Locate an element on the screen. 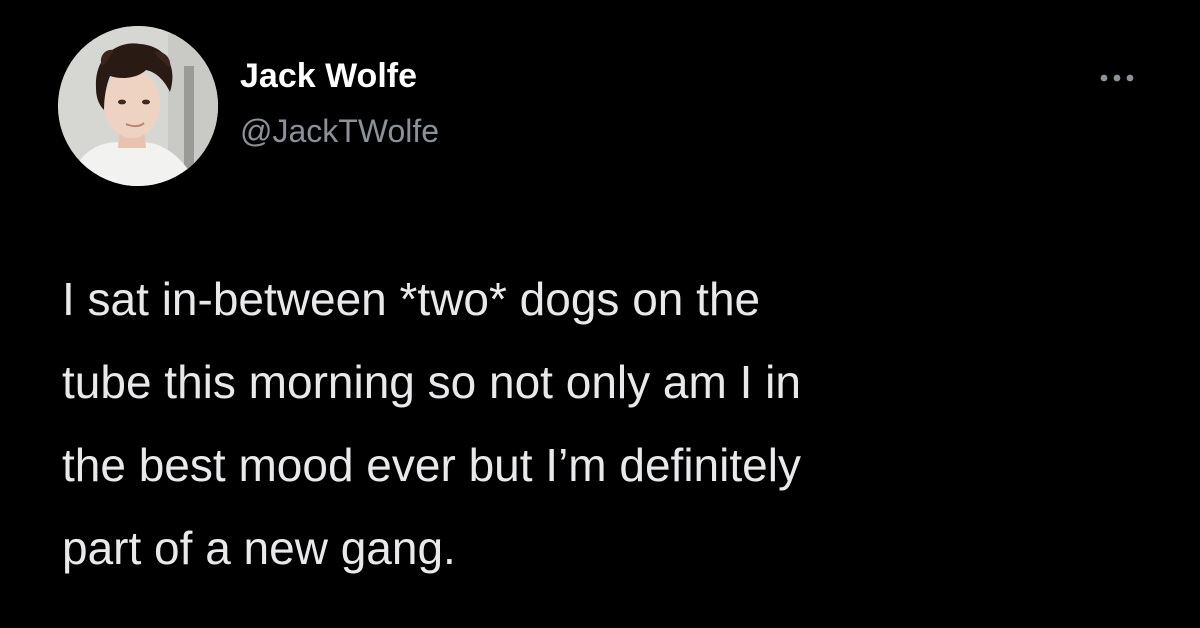  profile-photo-icon is located at coordinates (138, 106).